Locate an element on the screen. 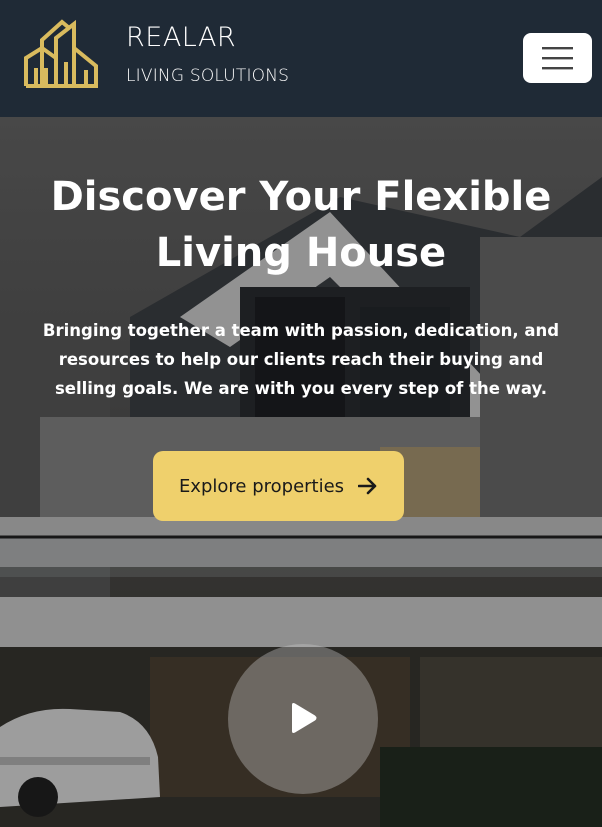 This screenshot has width=602, height=827. menu-toggle-button is located at coordinates (557, 58).